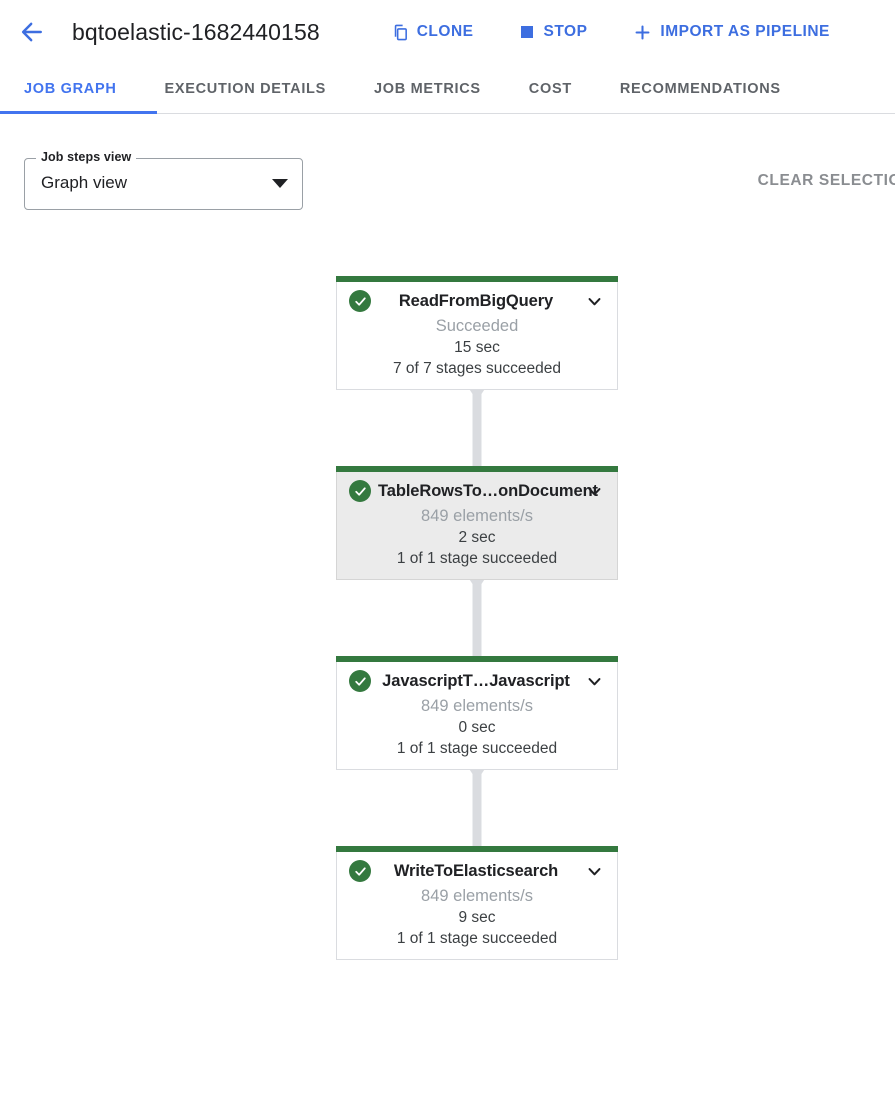  Describe the element at coordinates (477, 917) in the screenshot. I see `node-duration: 9 sec` at that location.